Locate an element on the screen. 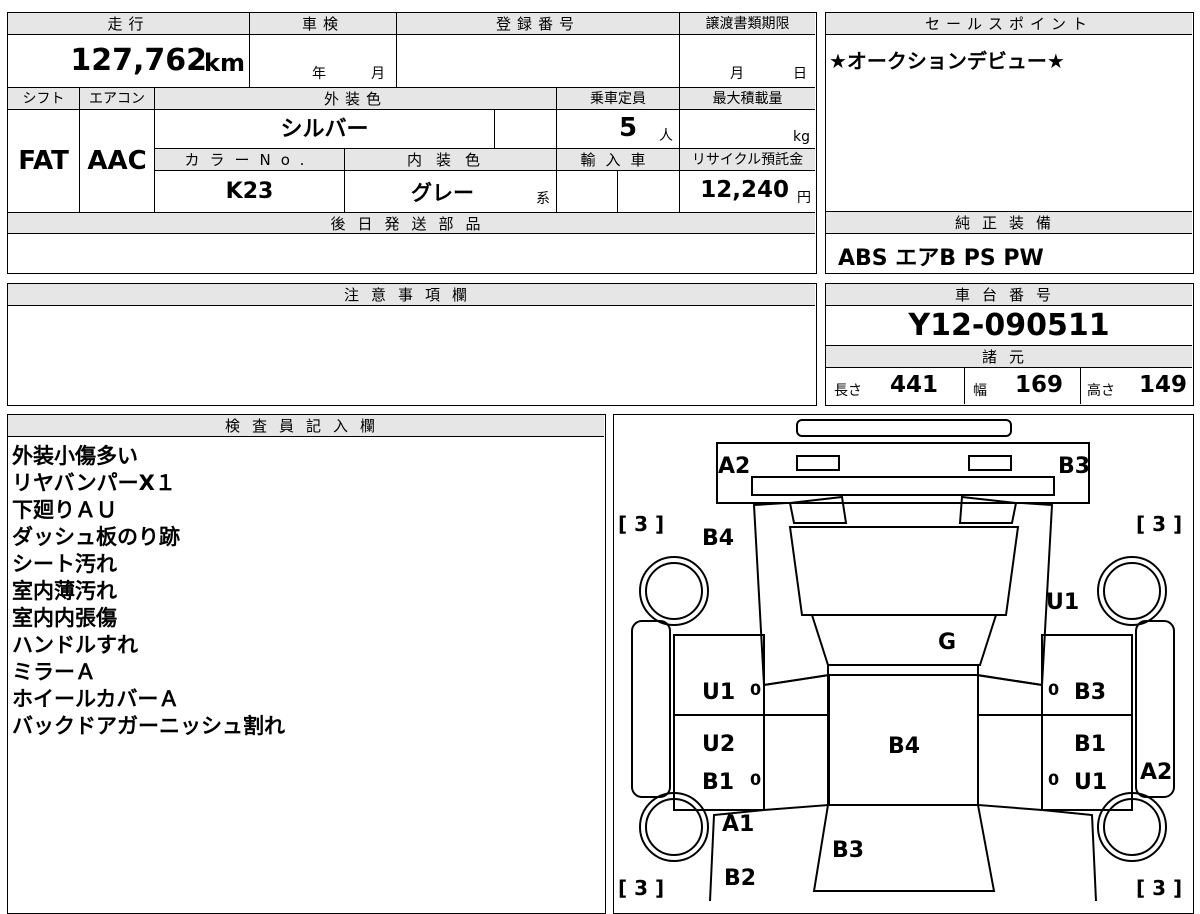 The image size is (1200, 914). chassis-cell: Y12-090511 is located at coordinates (1009, 326).